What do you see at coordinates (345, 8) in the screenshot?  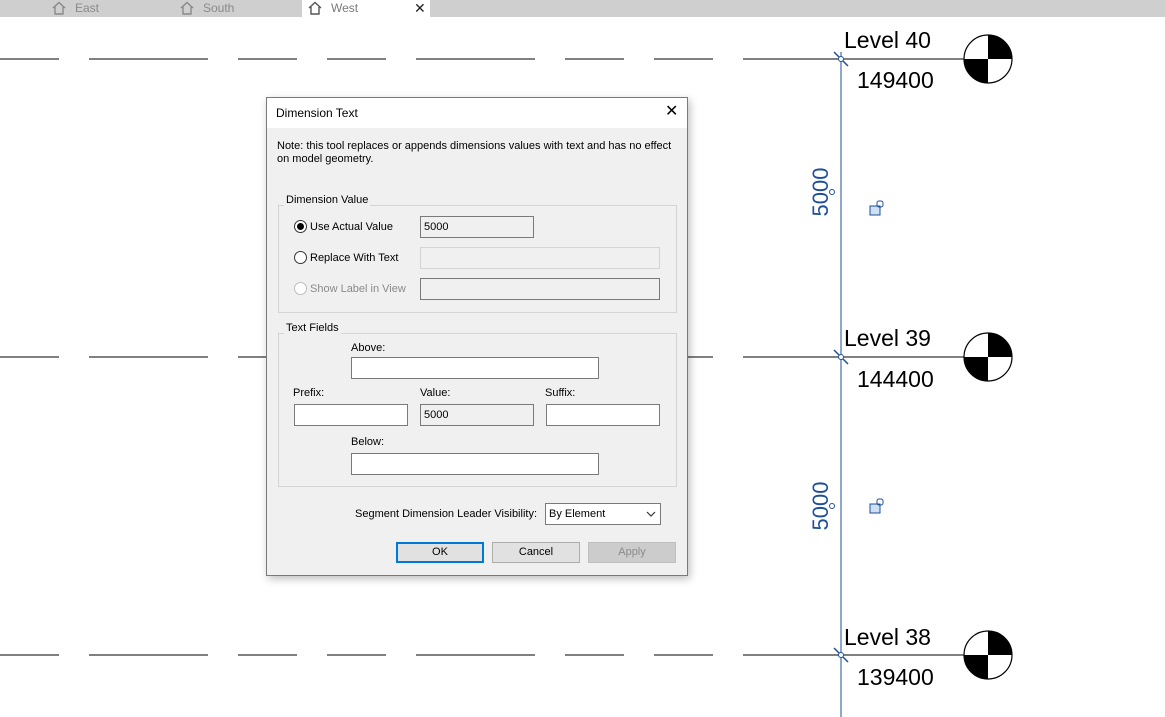 I see `tab-west-label: West` at bounding box center [345, 8].